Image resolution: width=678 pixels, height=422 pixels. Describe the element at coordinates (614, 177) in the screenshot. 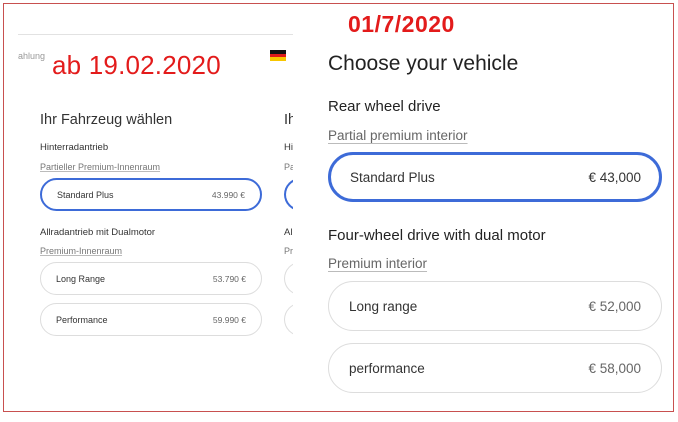

I see `option-price: € 43,000` at that location.